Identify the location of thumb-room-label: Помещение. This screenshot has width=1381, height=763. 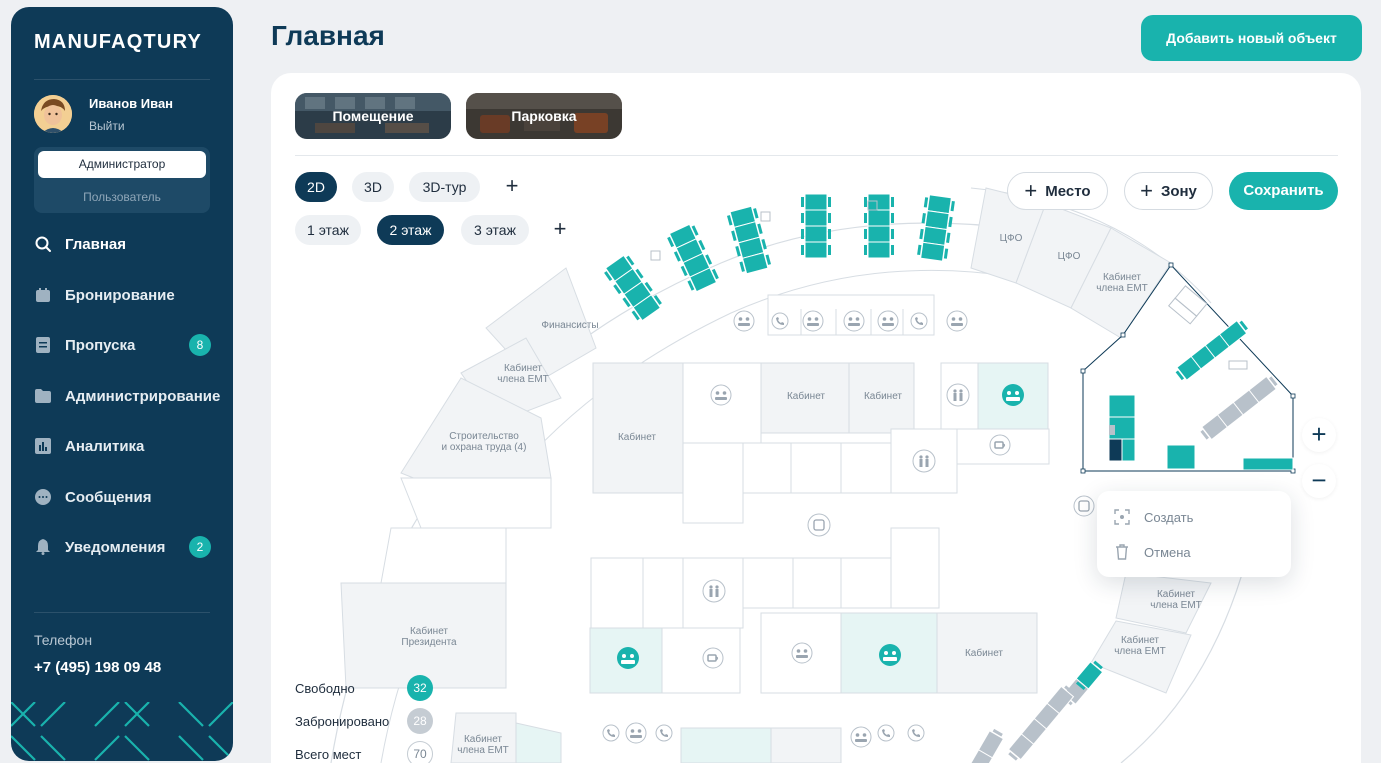
(373, 116).